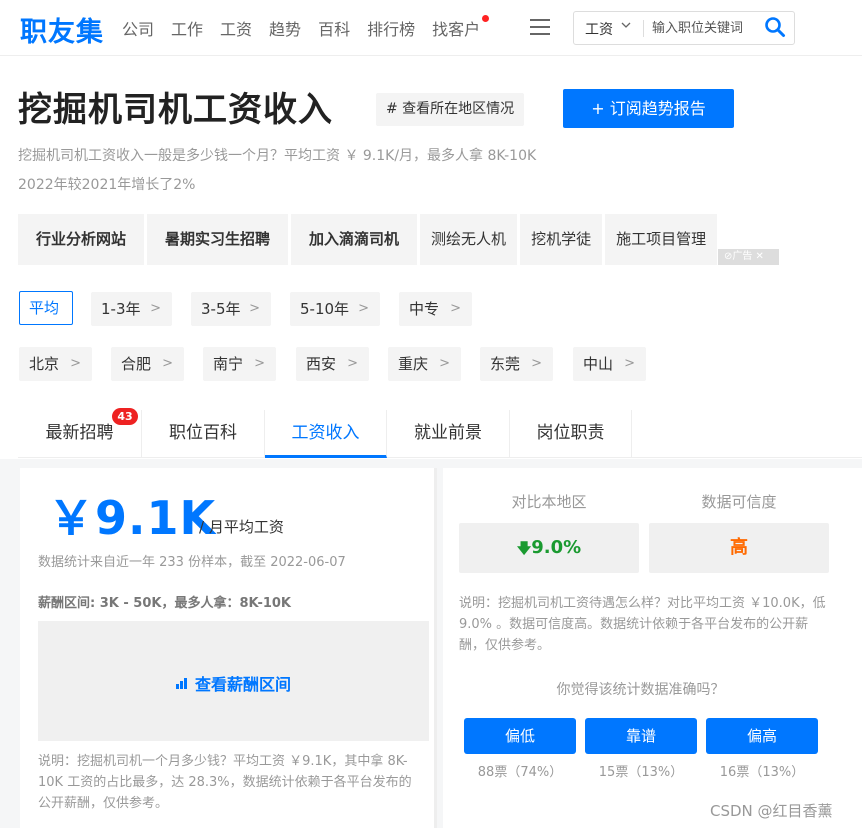  I want to click on filter-city: 合肥 >, so click(147, 364).